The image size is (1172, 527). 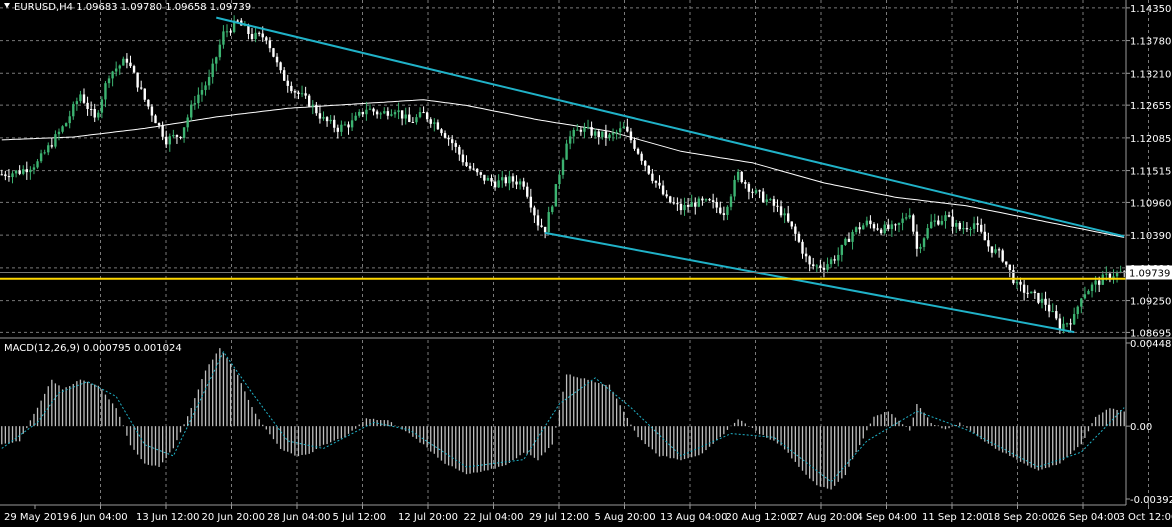 What do you see at coordinates (1150, 106) in the screenshot?
I see `y-tick-label: 1.12655` at bounding box center [1150, 106].